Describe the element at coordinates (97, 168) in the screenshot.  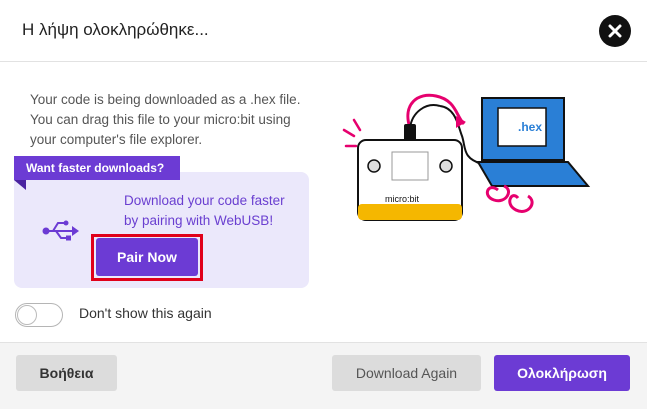
I see `faster-downloads-ribbon: Want faster downloads?` at that location.